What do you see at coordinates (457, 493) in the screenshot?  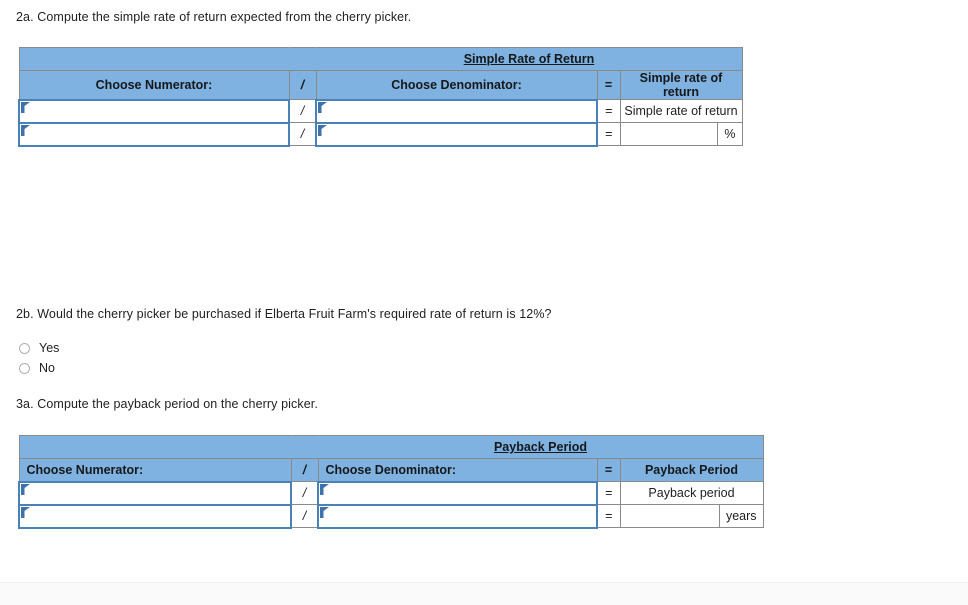 I see `payback-row1-denominator-select` at bounding box center [457, 493].